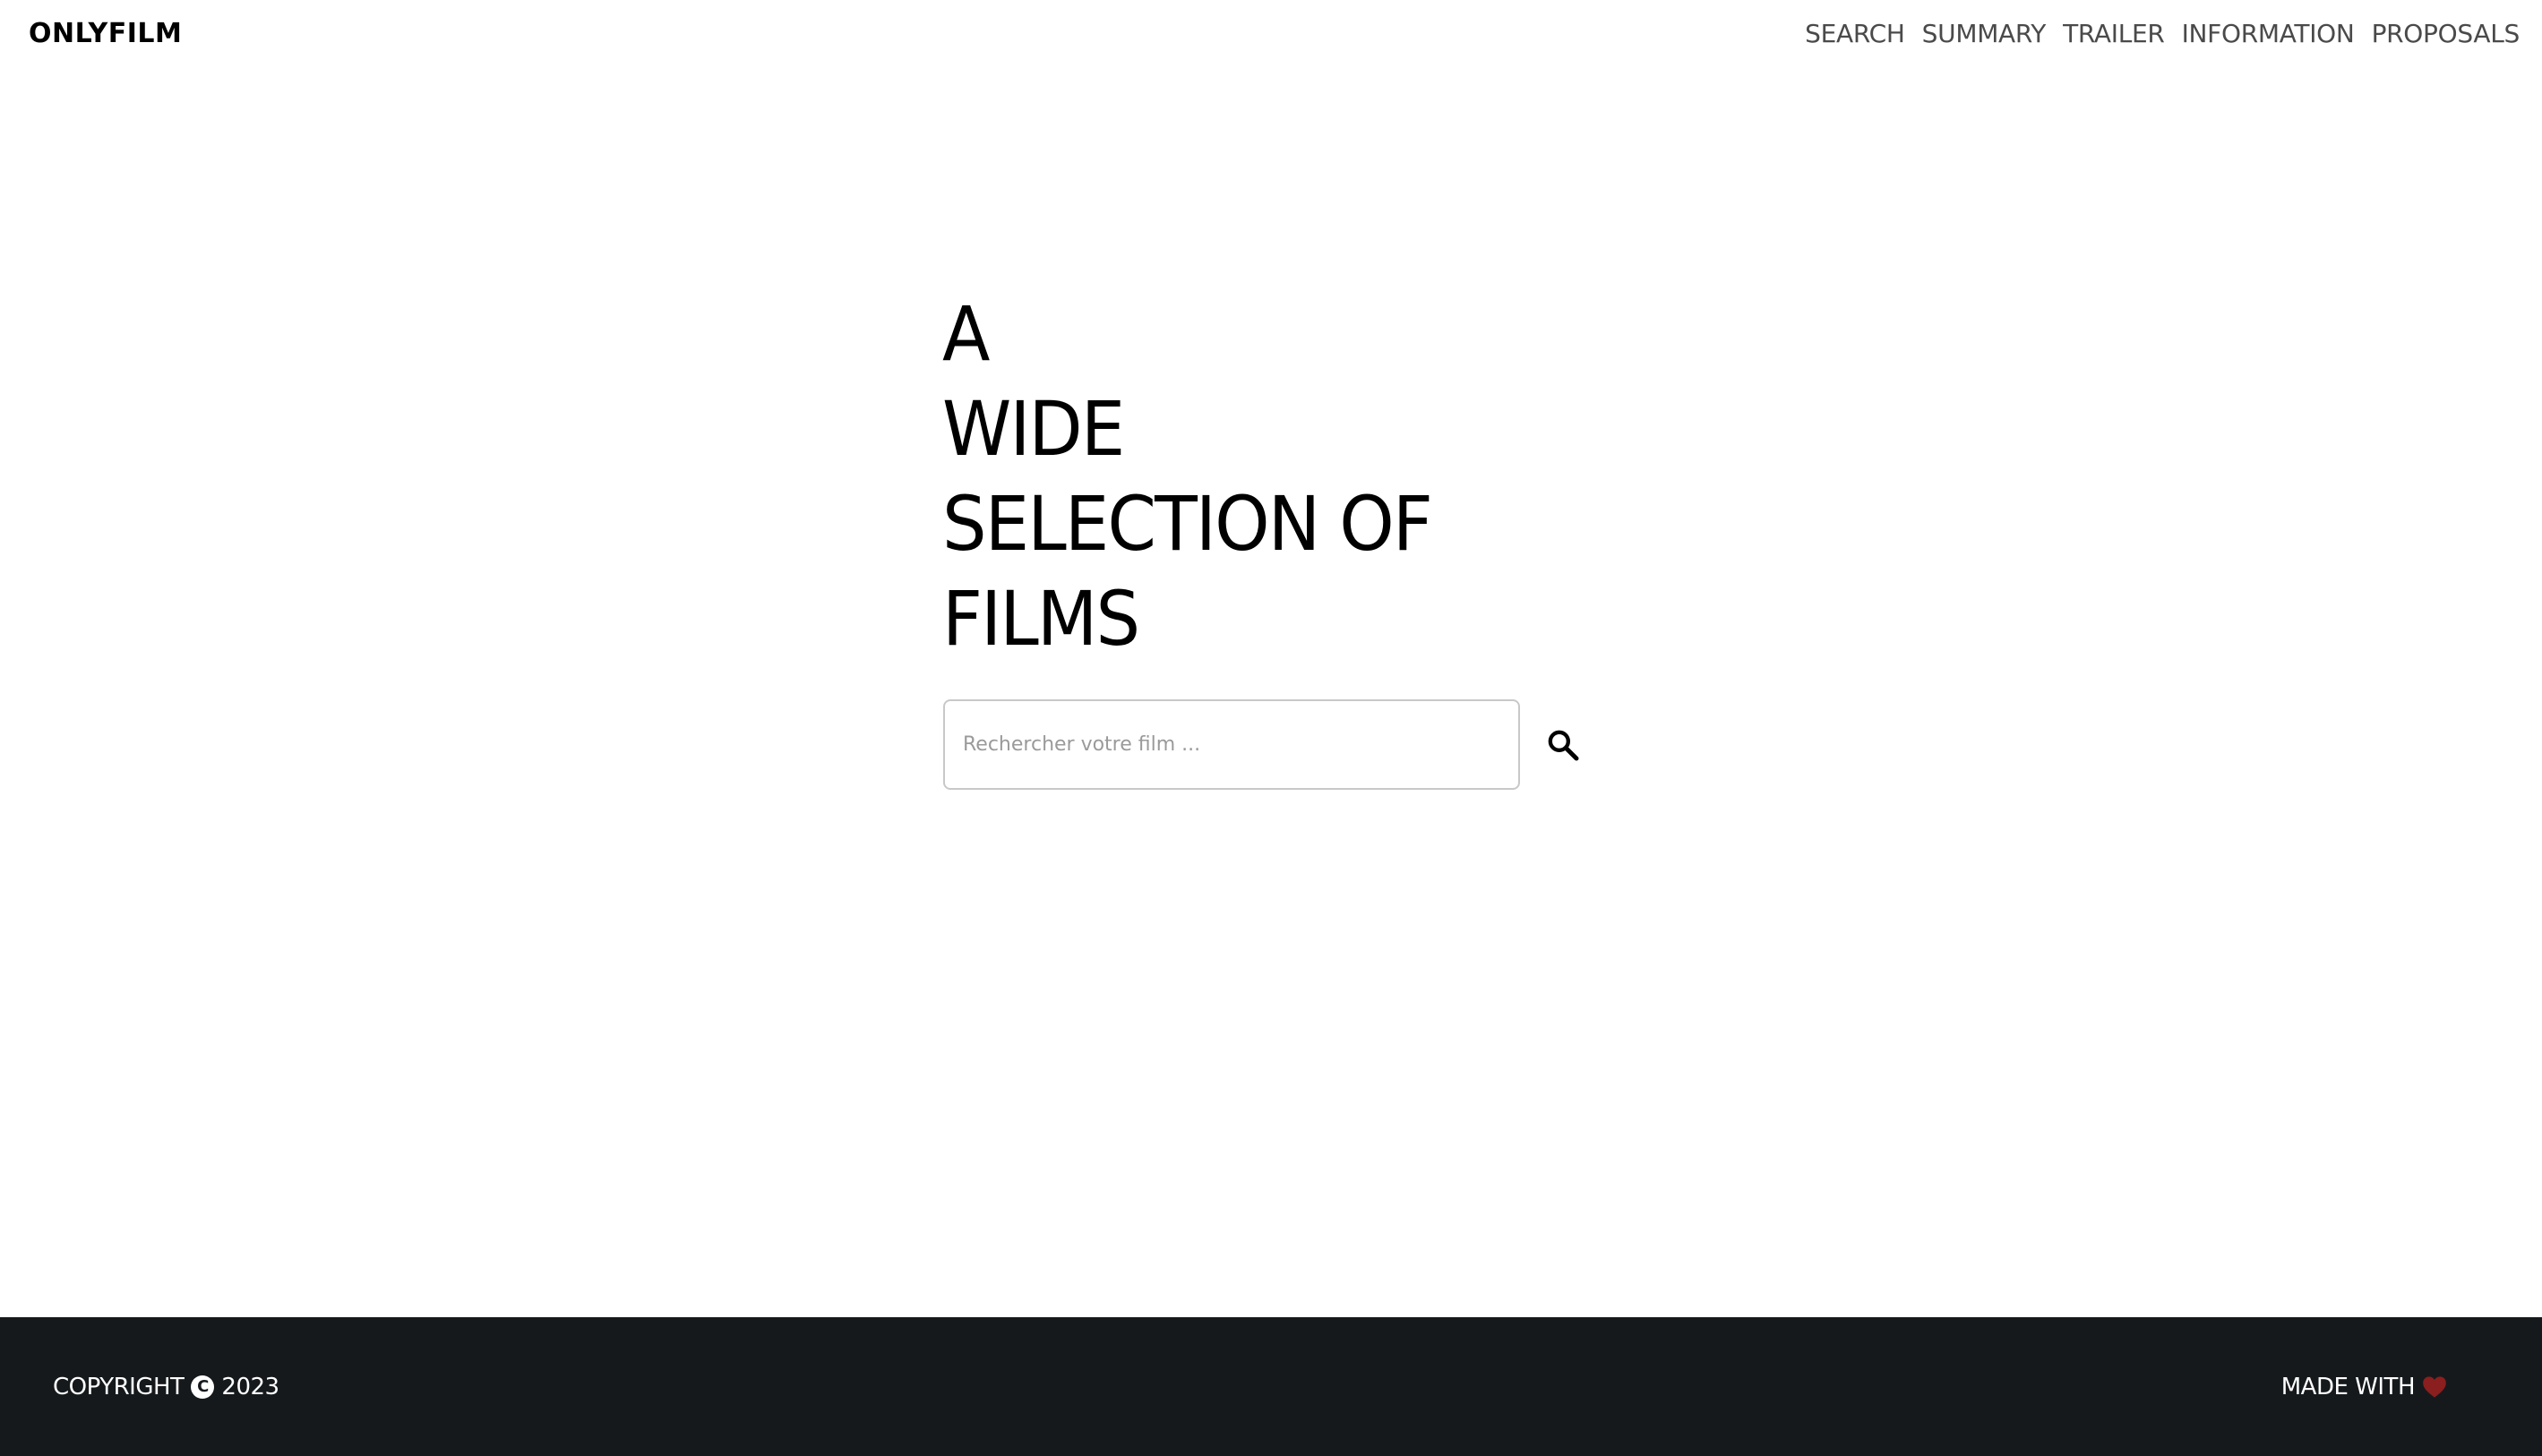 The width and height of the screenshot is (2542, 1456). I want to click on made-with-label: MADE WITH, so click(2348, 1386).